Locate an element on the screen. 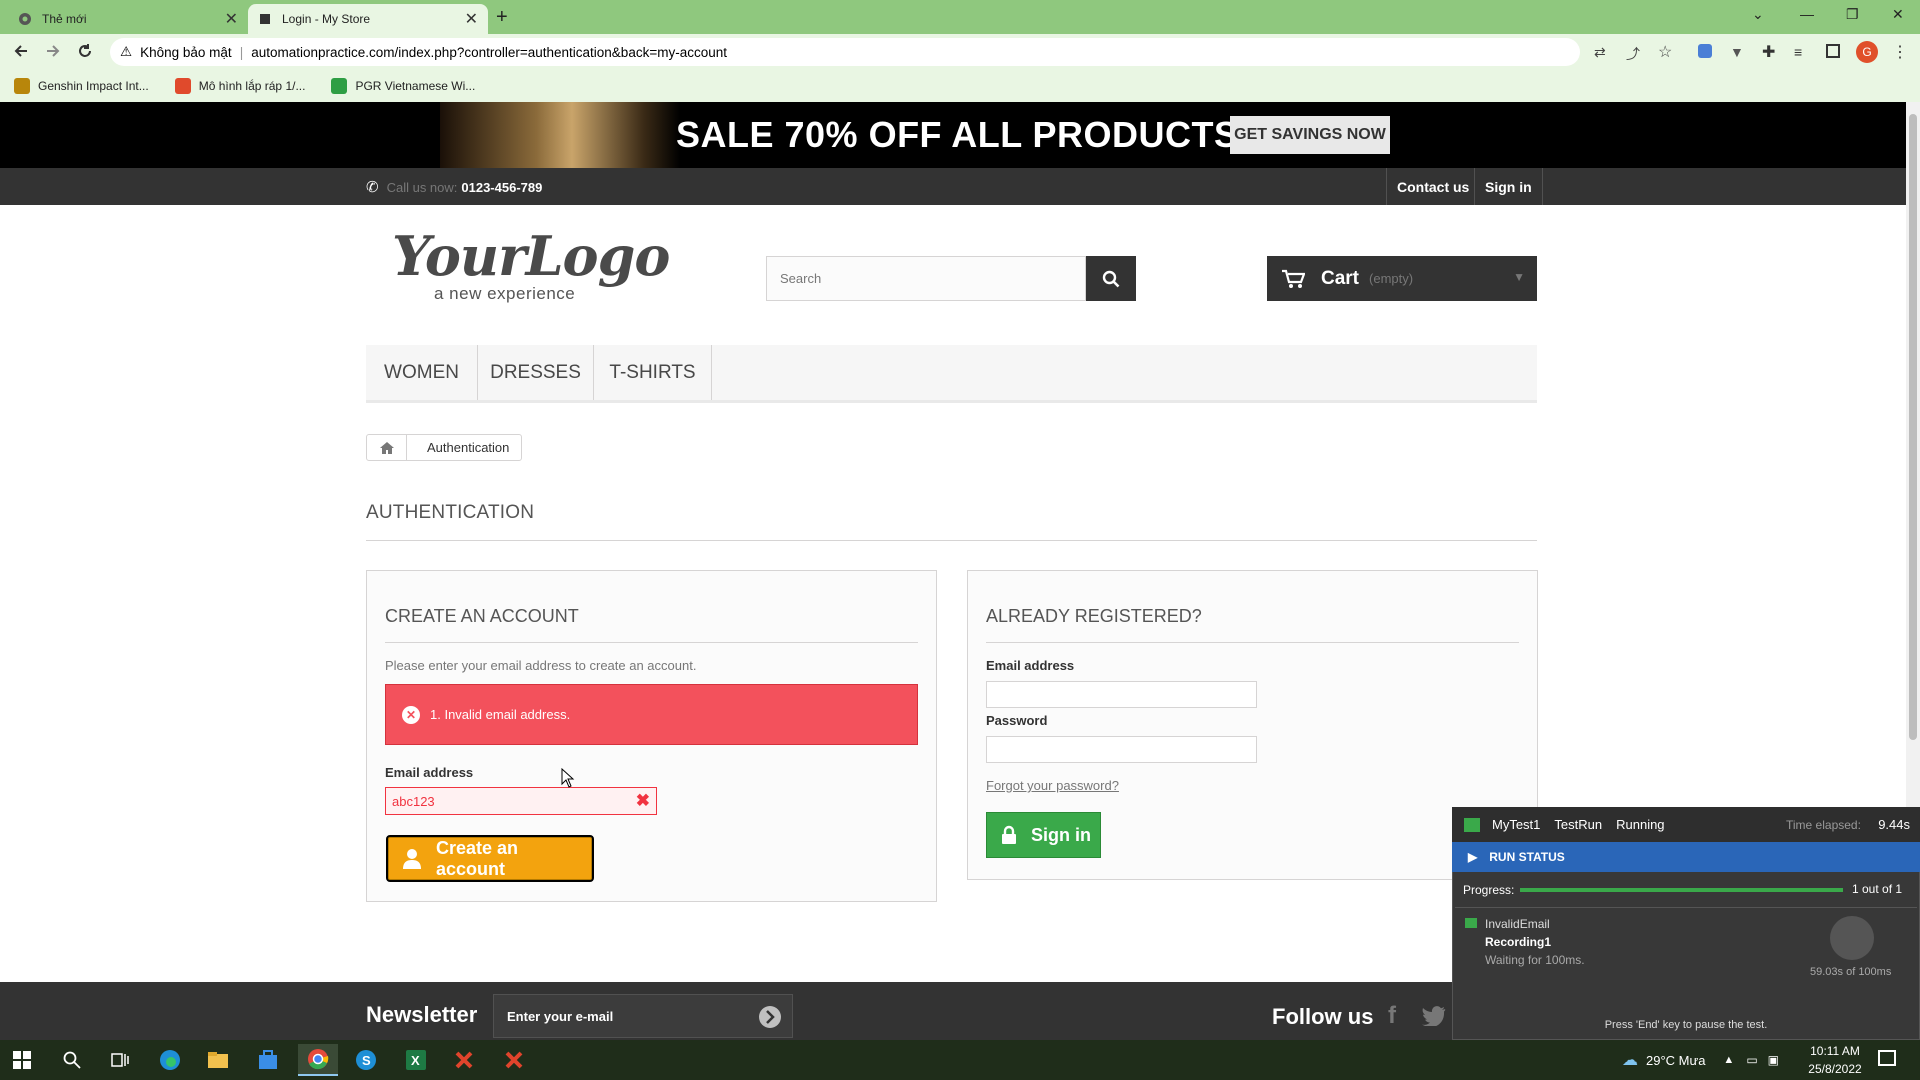 The image size is (1920, 1080). home-icon is located at coordinates (387, 447).